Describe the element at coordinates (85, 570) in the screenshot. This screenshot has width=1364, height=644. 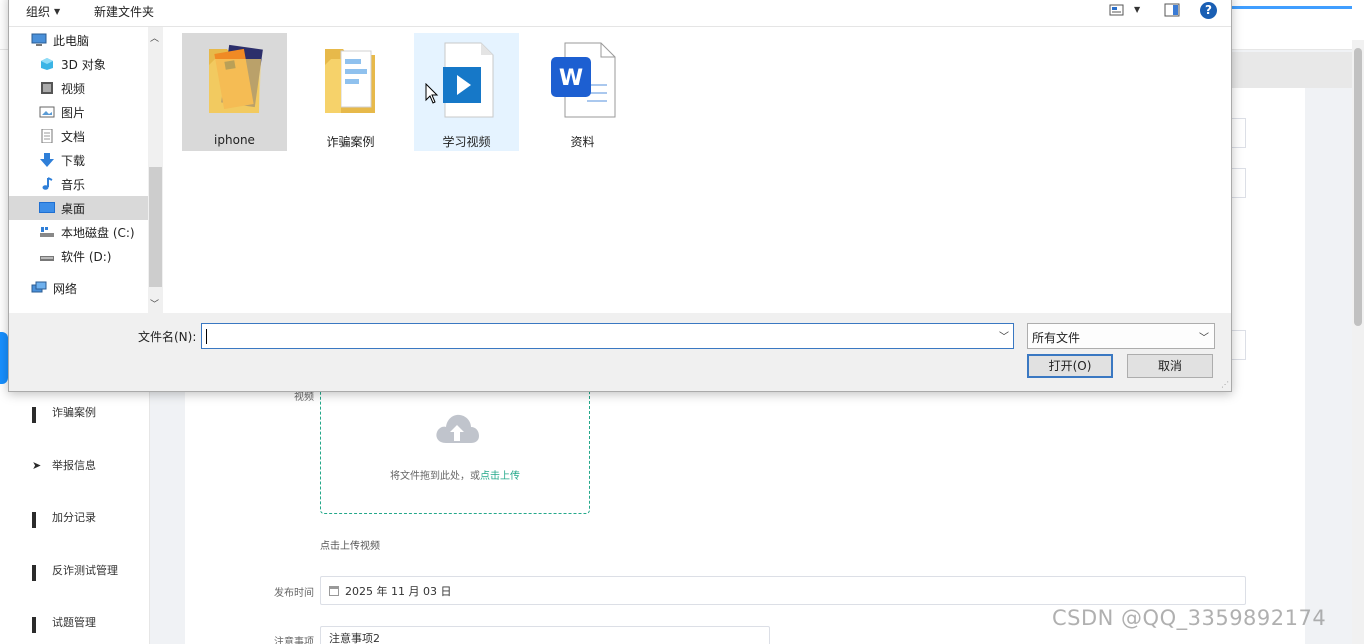
I see `sidebar-item-label: 反诈测试管理` at that location.